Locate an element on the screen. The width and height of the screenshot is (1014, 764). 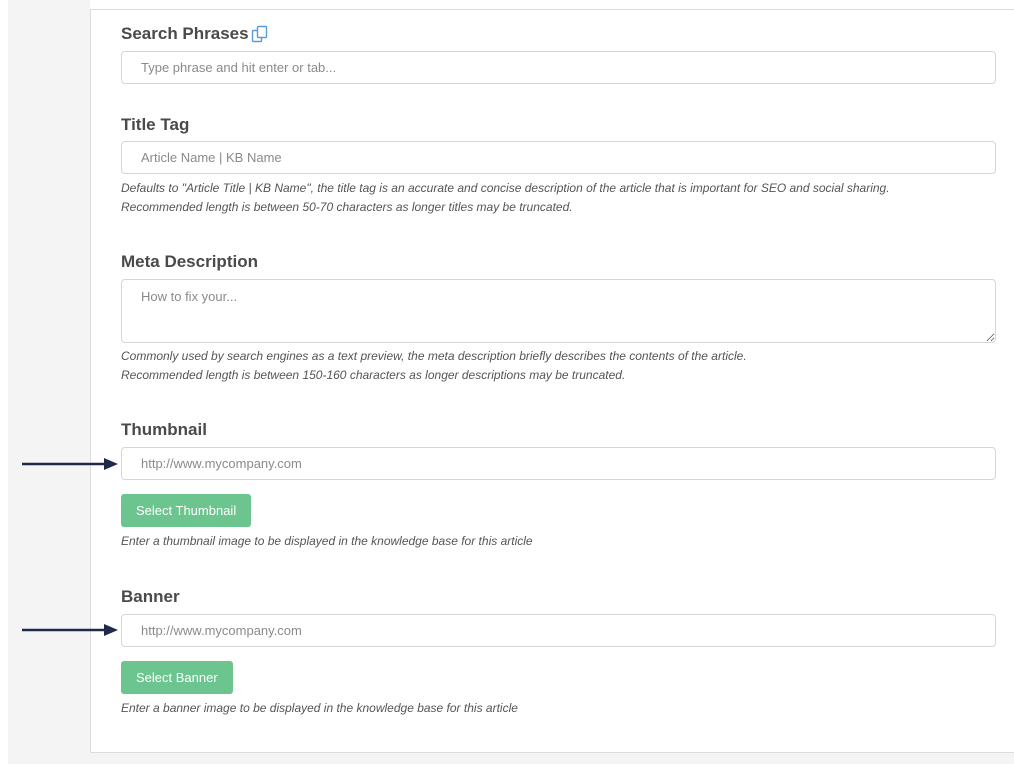
thumbnail-url-input is located at coordinates (558, 463).